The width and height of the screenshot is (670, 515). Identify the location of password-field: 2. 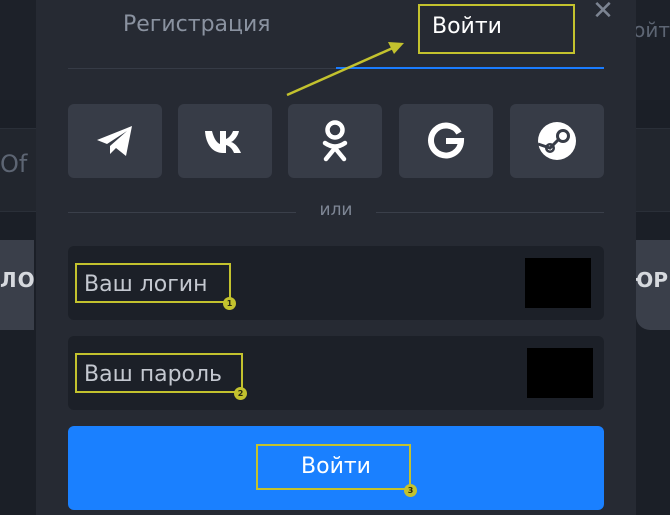
(336, 374).